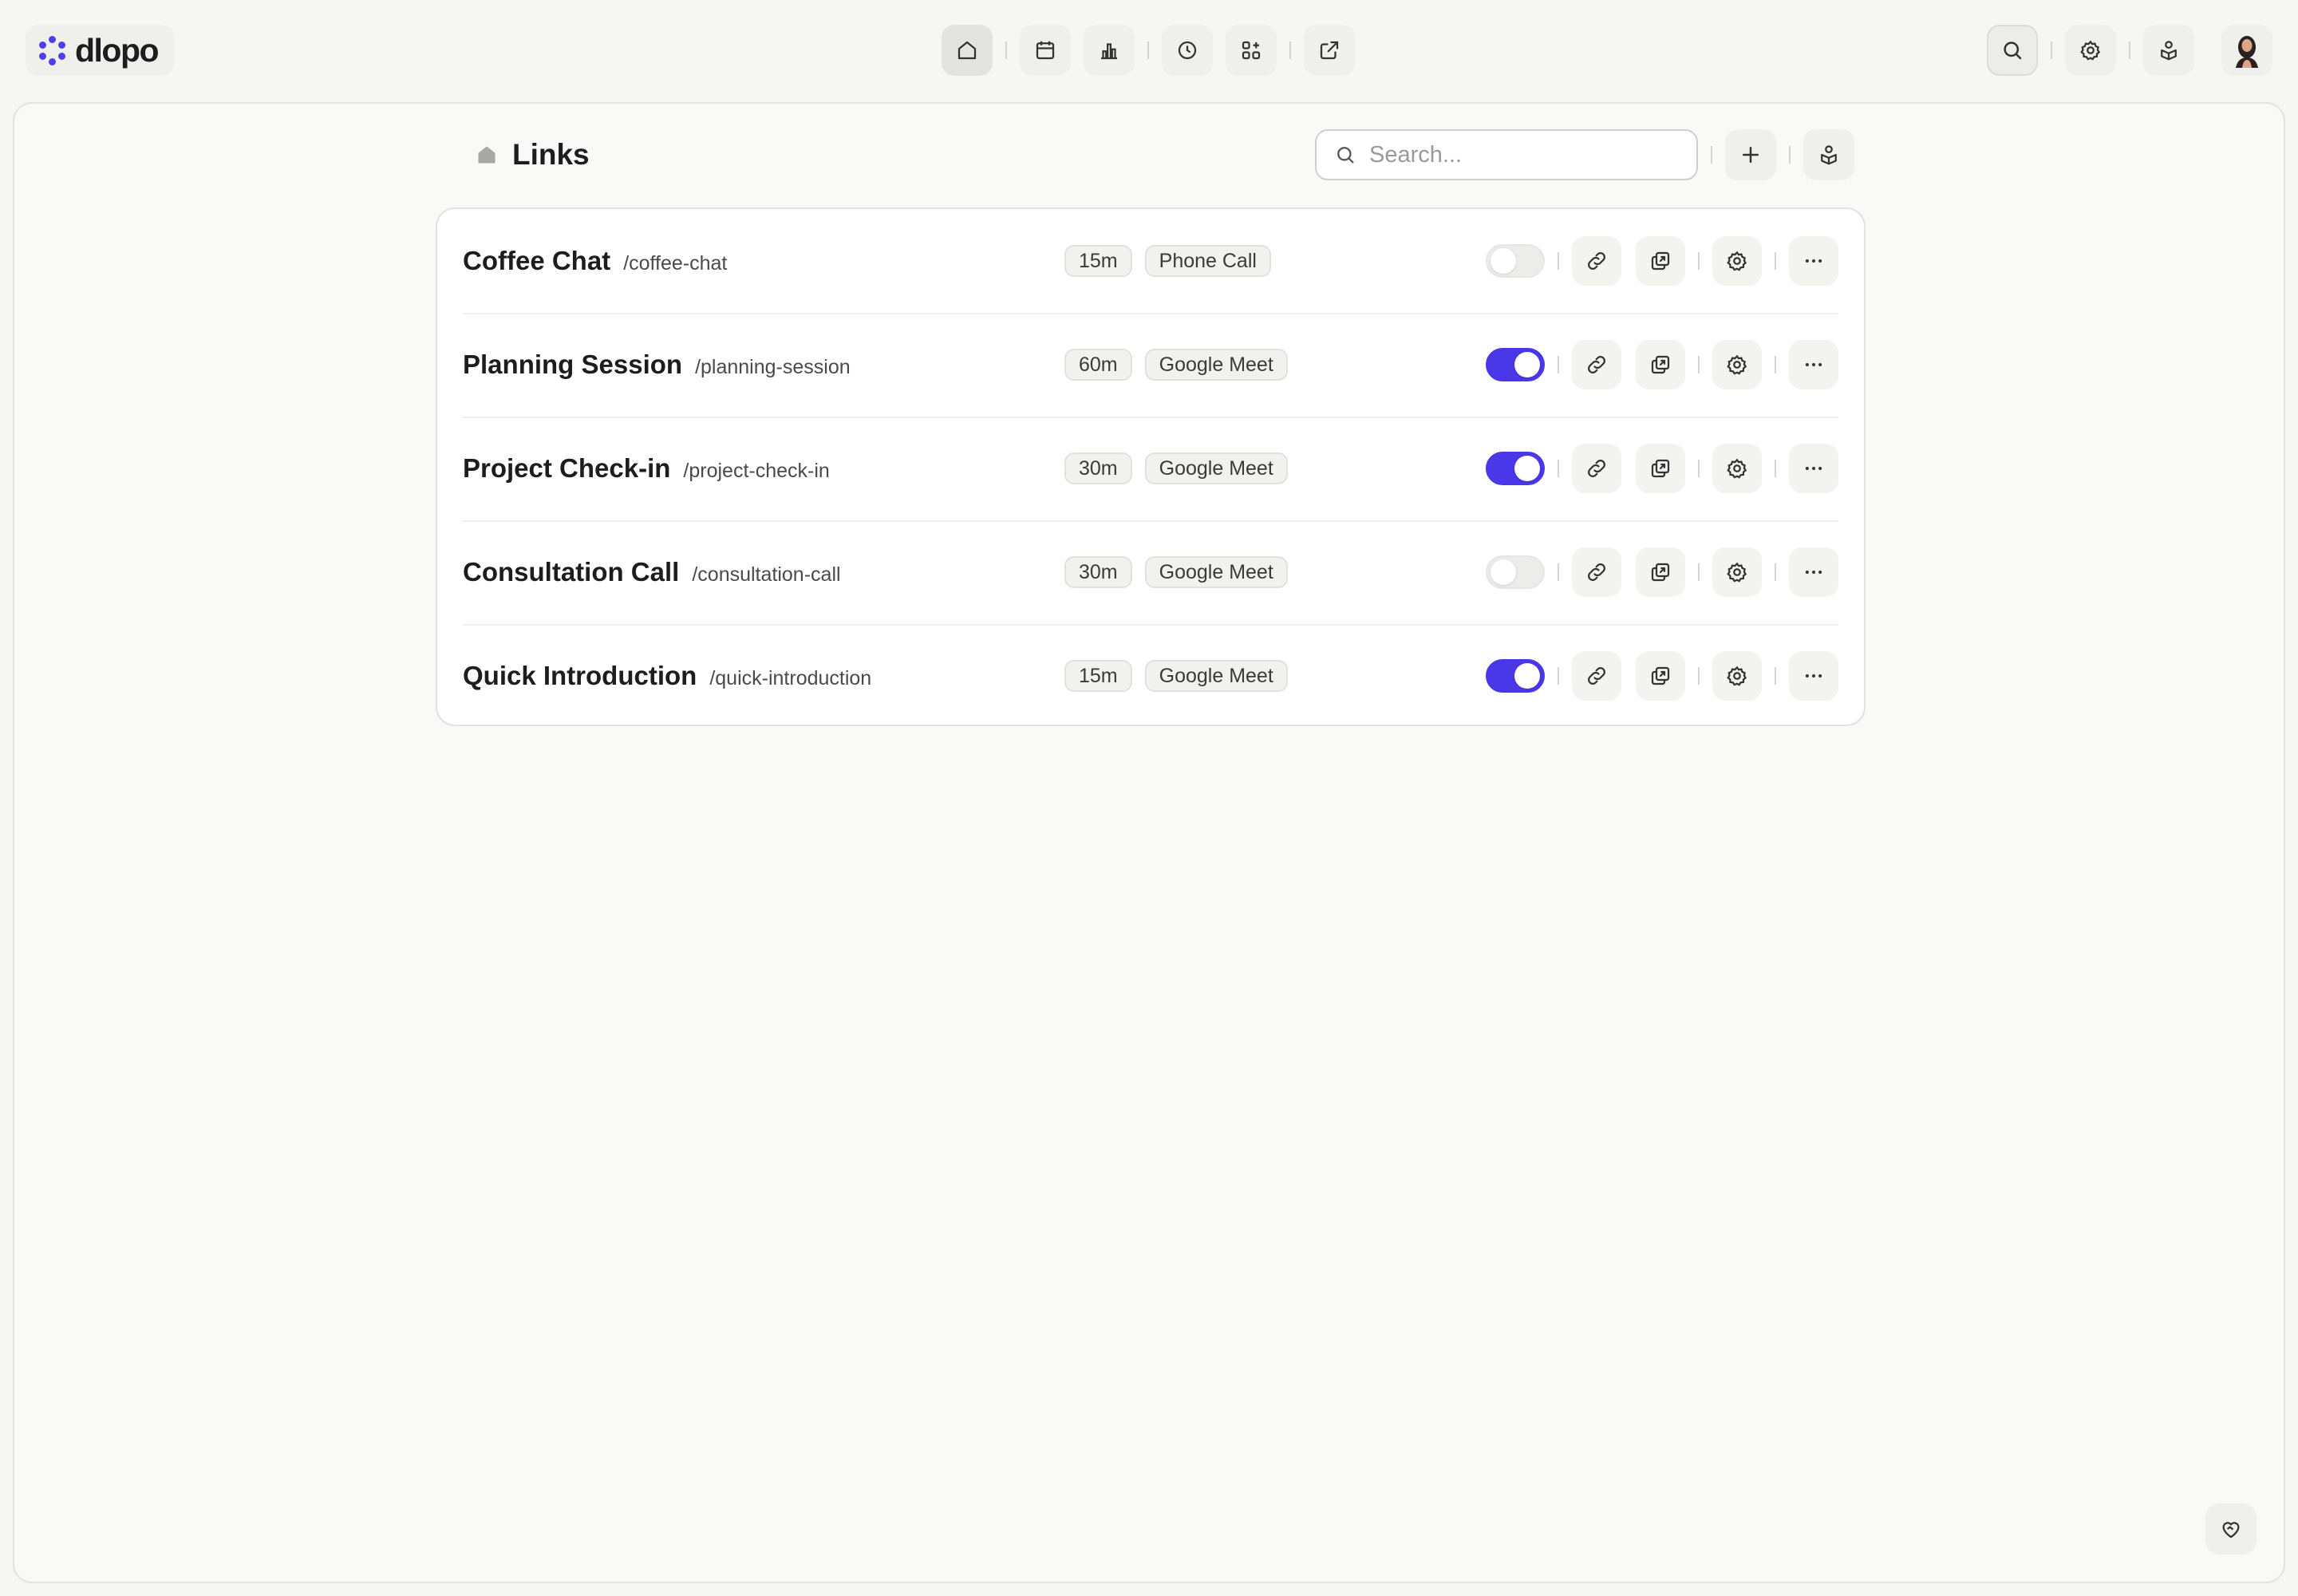 This screenshot has width=2298, height=1596. What do you see at coordinates (1208, 261) in the screenshot?
I see `location-badge: Phone Call` at bounding box center [1208, 261].